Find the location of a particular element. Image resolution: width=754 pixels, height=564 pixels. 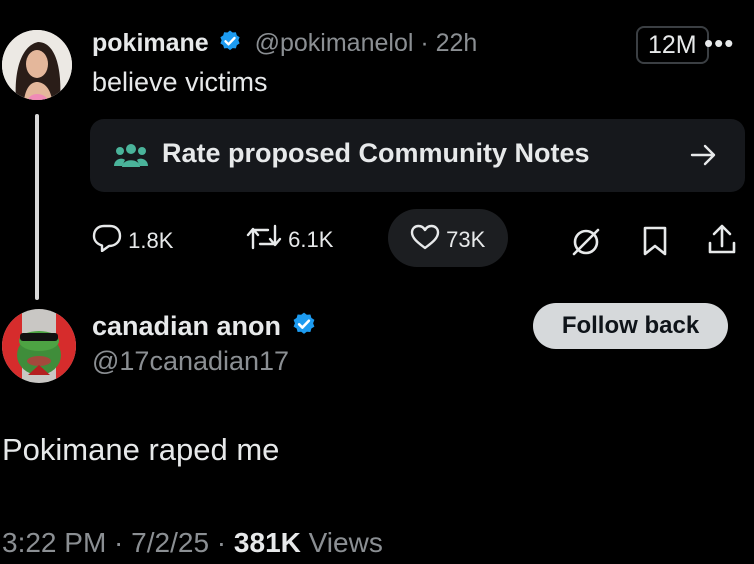

reply-meta: 3:22 PM · 7/2/25 · 381K Views is located at coordinates (192, 543).